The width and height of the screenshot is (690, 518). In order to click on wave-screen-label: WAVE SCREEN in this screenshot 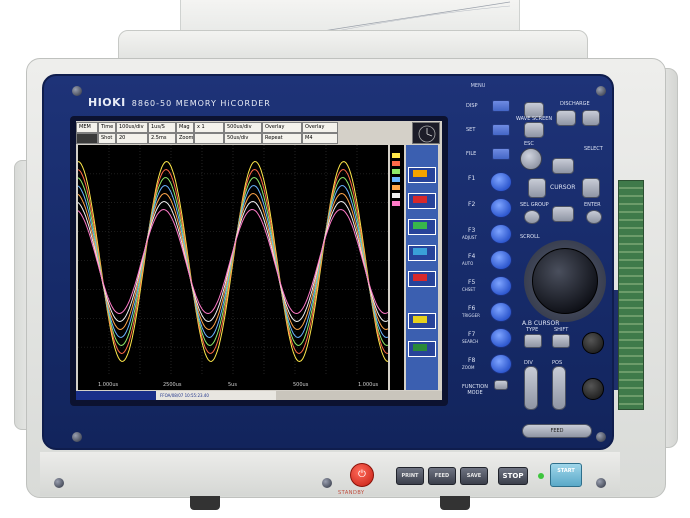, I will do `click(534, 119)`.